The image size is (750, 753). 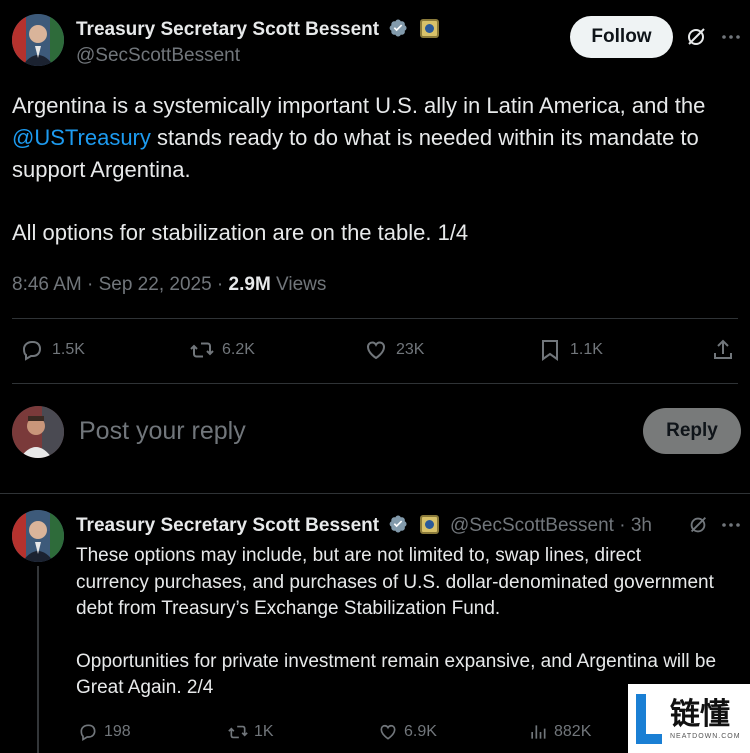 I want to click on reply-count: 1.5K, so click(x=68, y=349).